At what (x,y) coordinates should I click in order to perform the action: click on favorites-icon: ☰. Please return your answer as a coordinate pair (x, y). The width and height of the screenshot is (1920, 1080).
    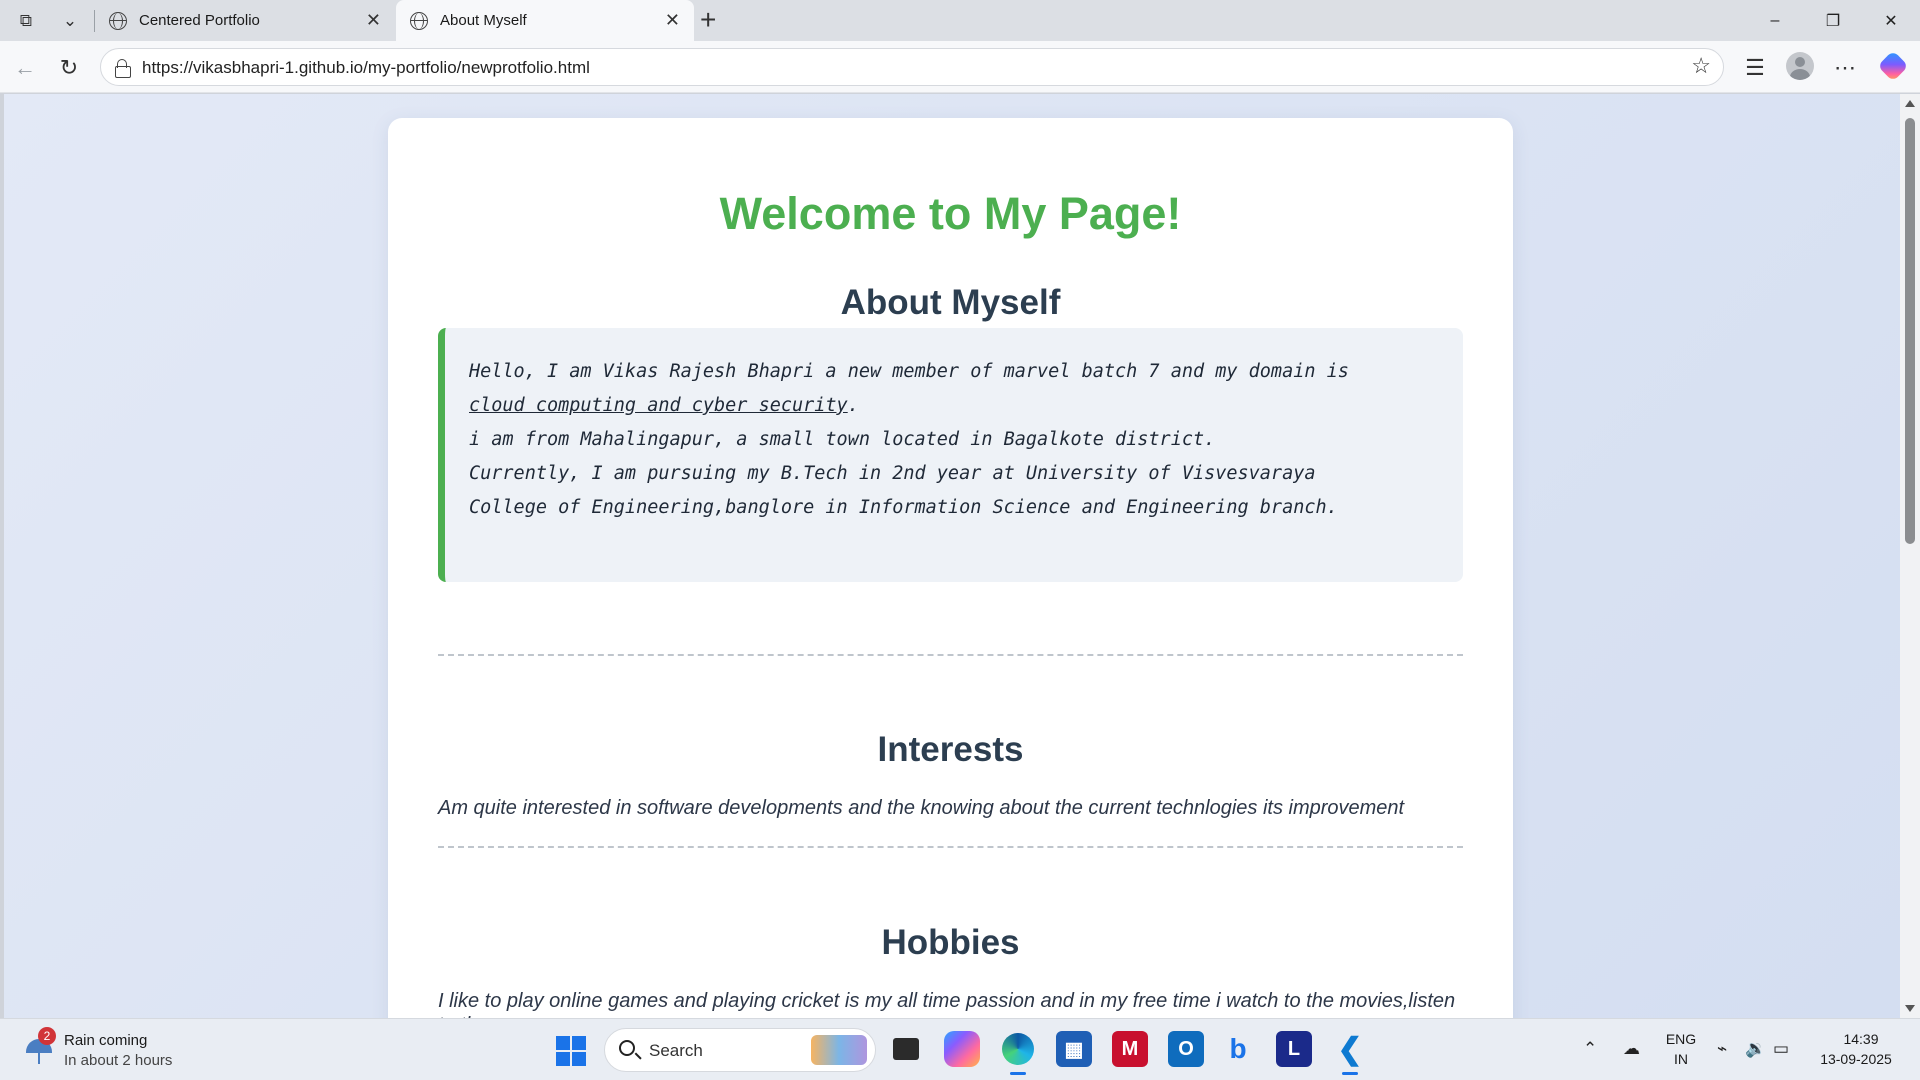
    Looking at the image, I should click on (1755, 68).